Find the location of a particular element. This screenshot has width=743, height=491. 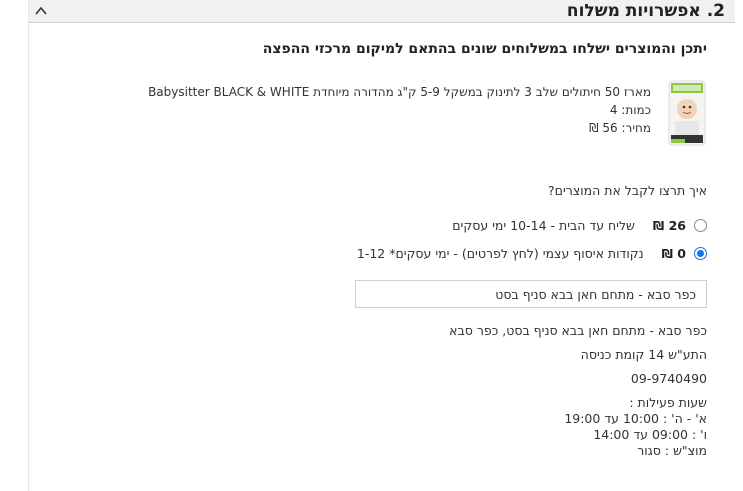

diaper-pack-image is located at coordinates (687, 113).